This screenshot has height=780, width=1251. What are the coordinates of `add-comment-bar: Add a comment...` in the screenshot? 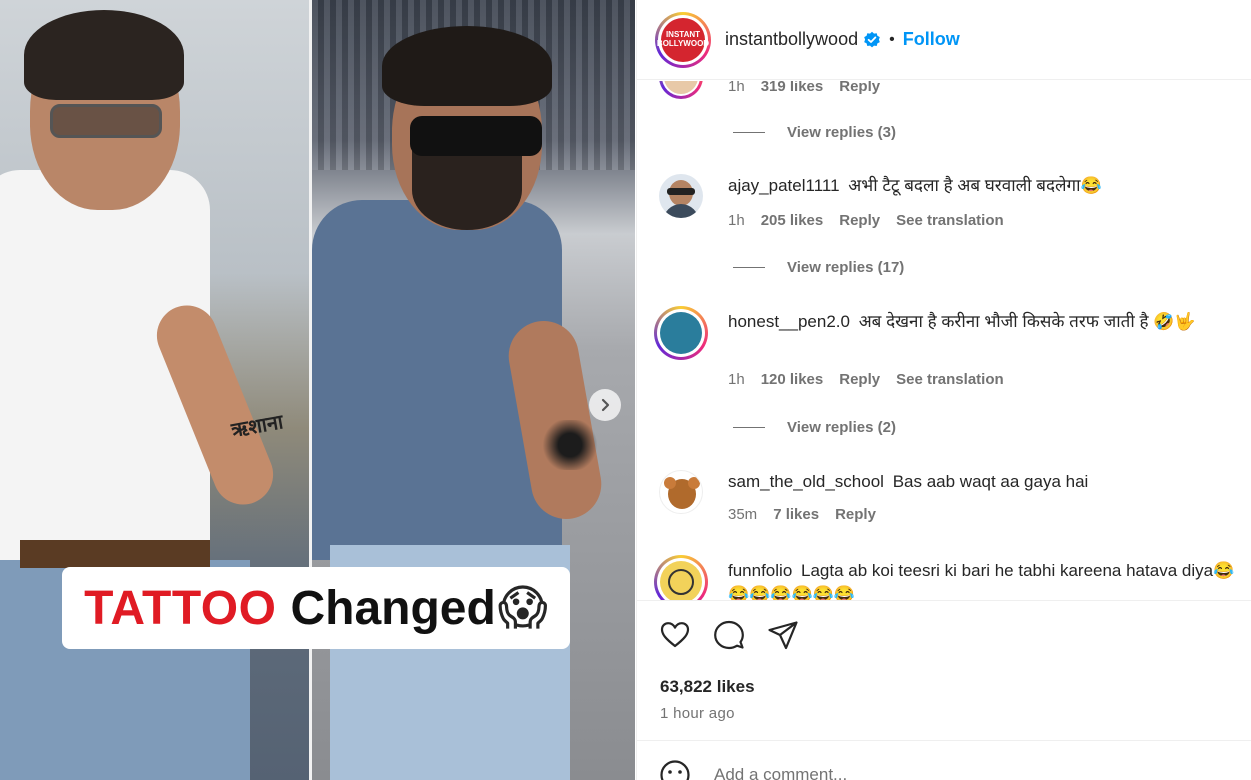 It's located at (944, 760).